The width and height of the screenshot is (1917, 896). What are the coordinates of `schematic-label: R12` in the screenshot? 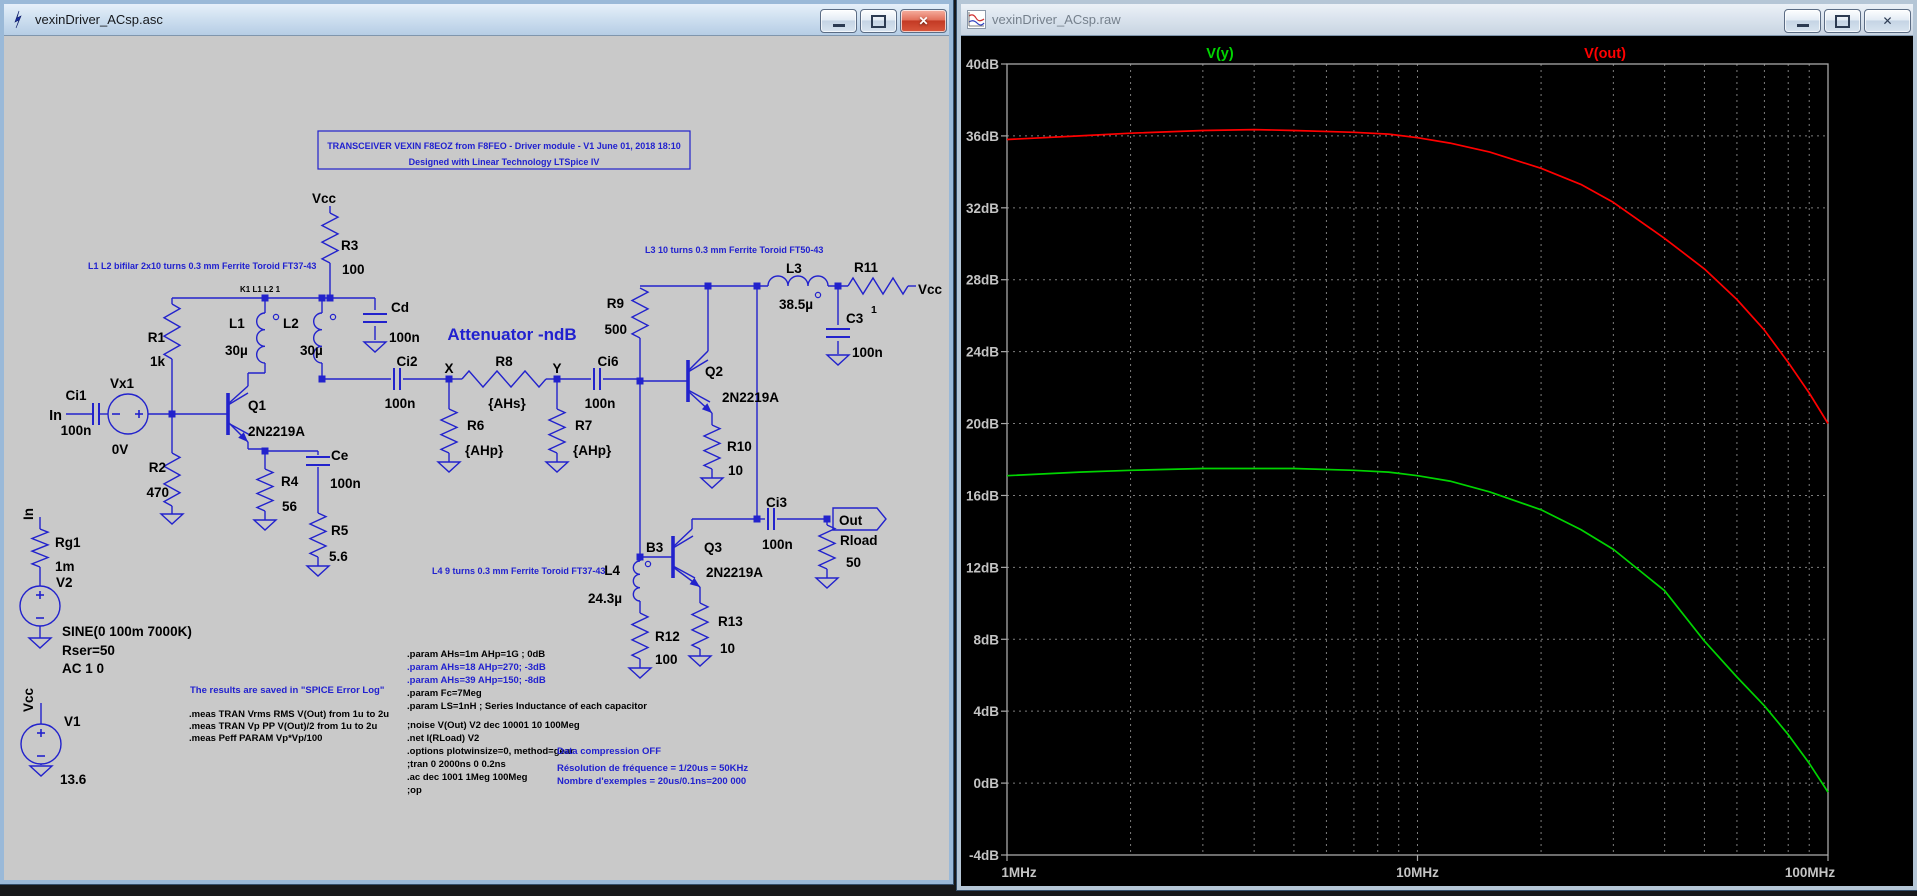 It's located at (667, 636).